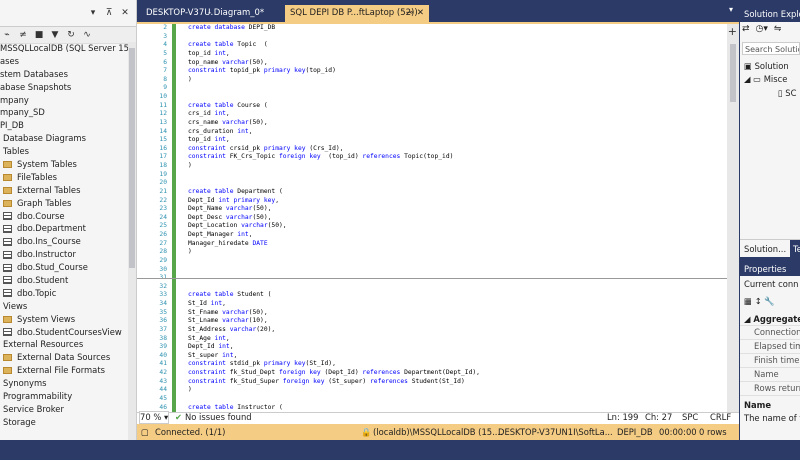 The width and height of the screenshot is (800, 460). I want to click on code-line: crs_name varchar(50),, so click(334, 123).